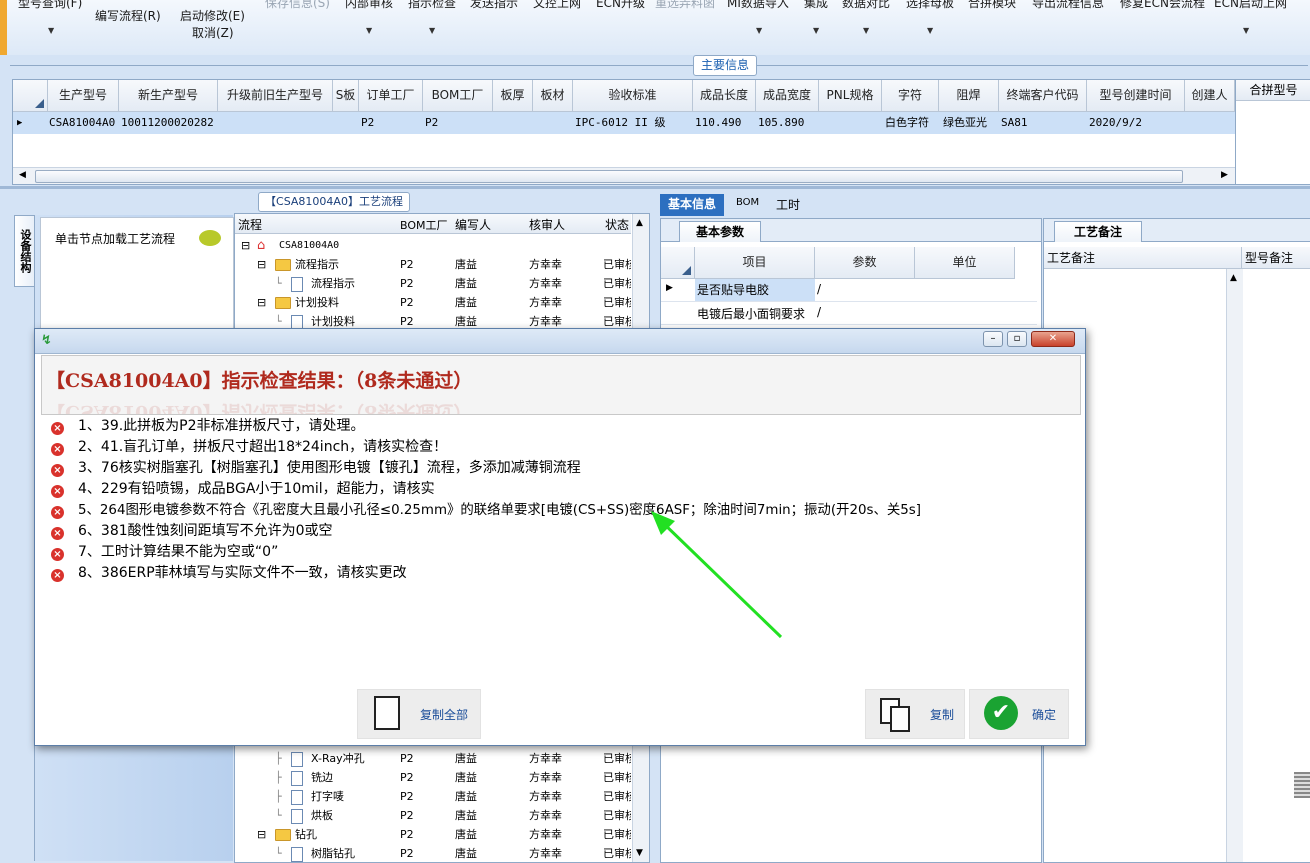 Image resolution: width=1310 pixels, height=863 pixels. What do you see at coordinates (346, 96) in the screenshot?
I see `col-header: S板` at bounding box center [346, 96].